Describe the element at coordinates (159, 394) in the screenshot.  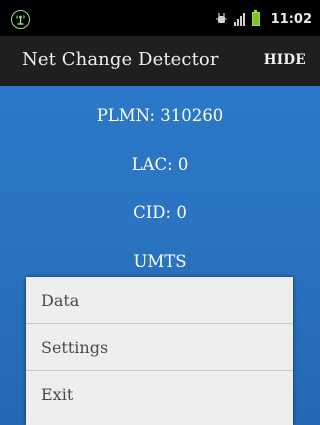
I see `menu-item-exit: Exit` at that location.